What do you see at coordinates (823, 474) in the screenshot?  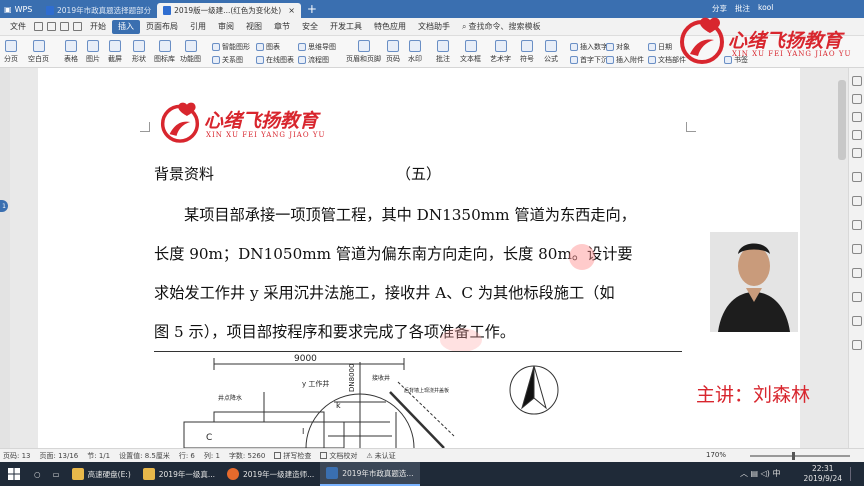 I see `clock: 22:31 2019/9/24` at bounding box center [823, 474].